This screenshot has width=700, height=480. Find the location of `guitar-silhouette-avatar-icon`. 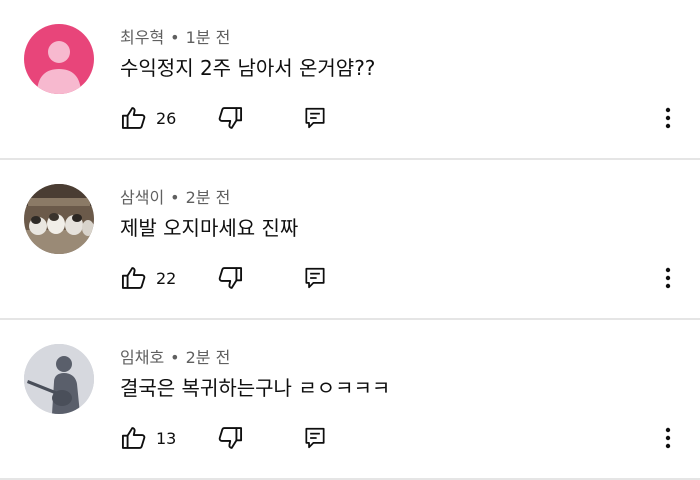

guitar-silhouette-avatar-icon is located at coordinates (59, 379).